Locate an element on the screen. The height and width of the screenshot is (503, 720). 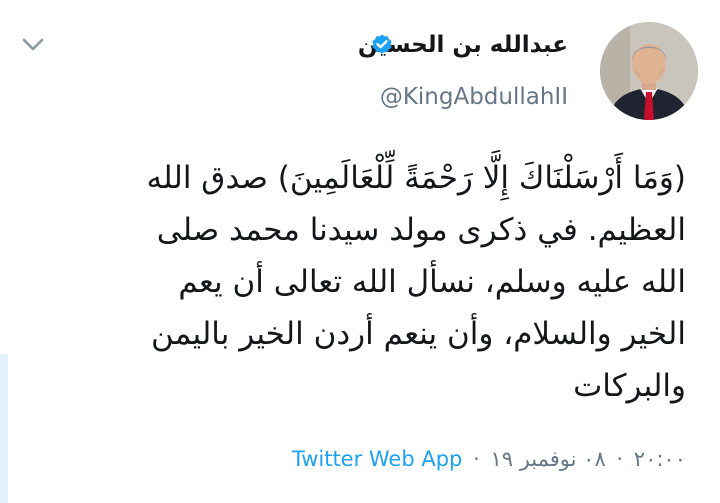
scroll-indicator is located at coordinates (4, 428).